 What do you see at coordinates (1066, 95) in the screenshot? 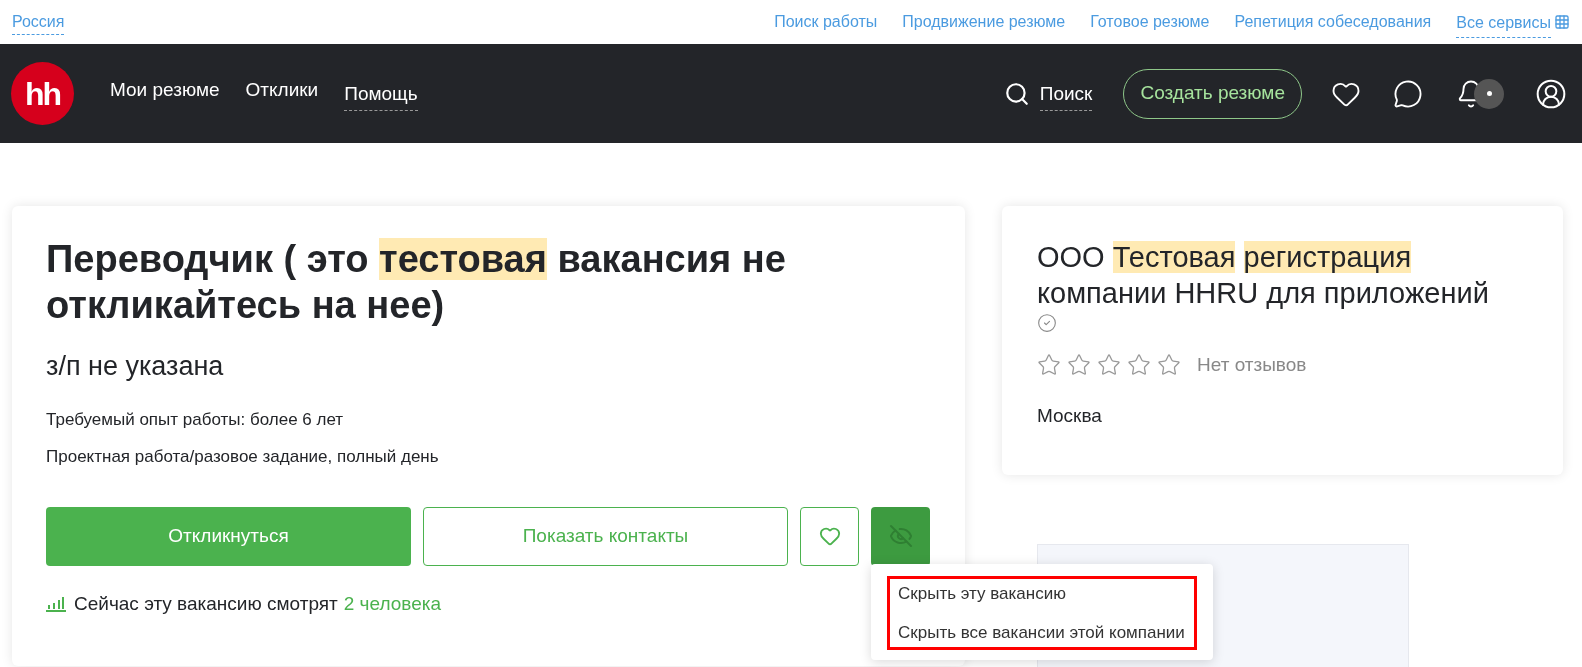
I see `search-link: Поиск` at bounding box center [1066, 95].